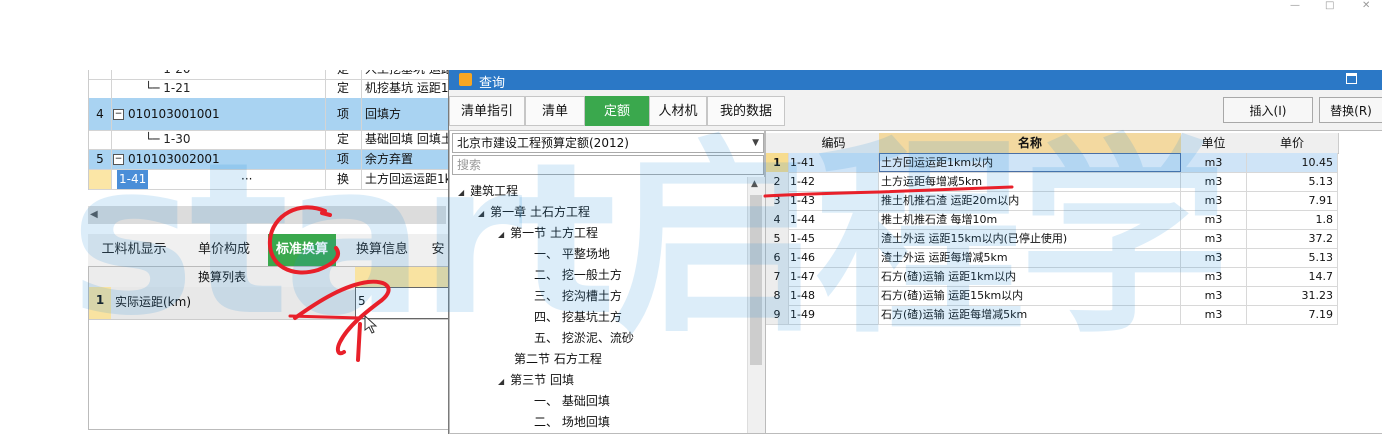  I want to click on bill-grid-row: 5−010103002001 项余方弃置, so click(269, 160).